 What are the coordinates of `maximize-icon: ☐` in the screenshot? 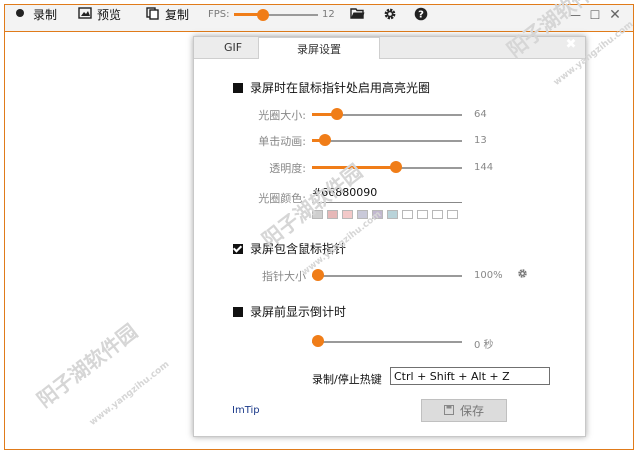 It's located at (595, 15).